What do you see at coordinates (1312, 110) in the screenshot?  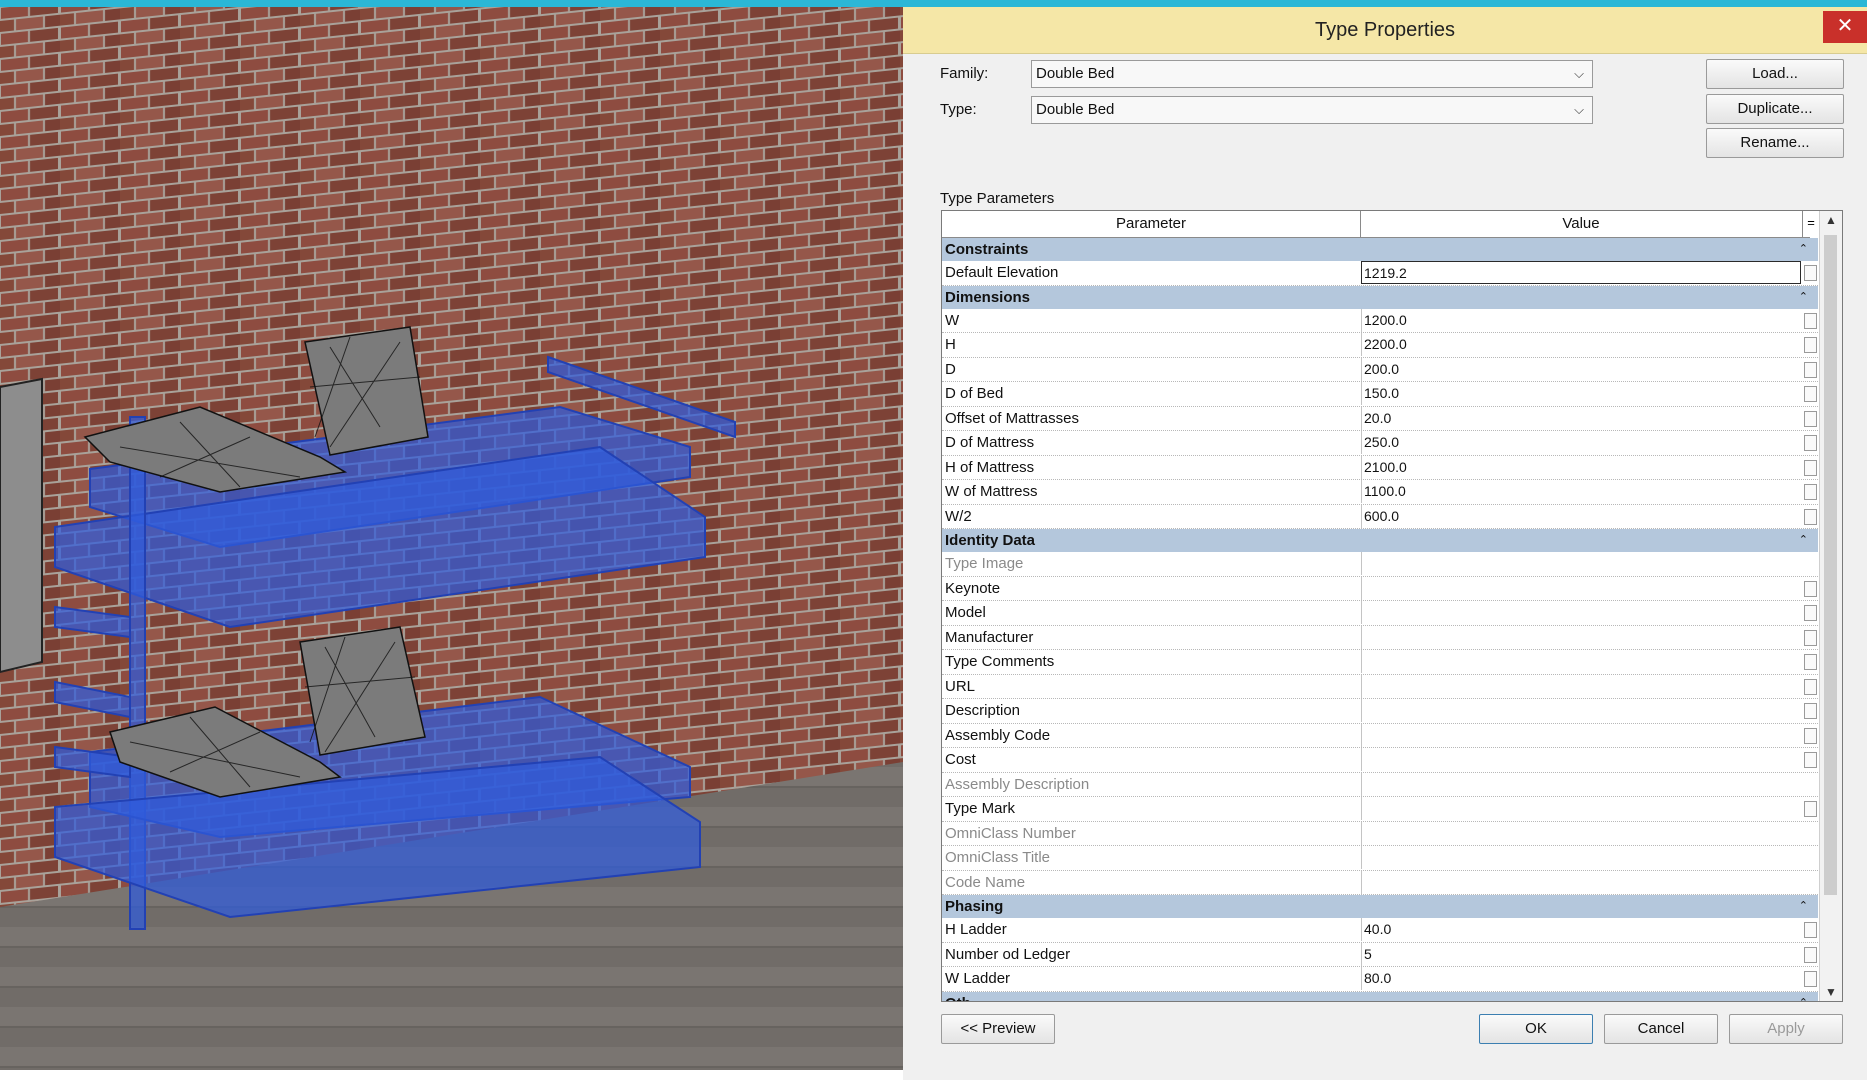 I see `type-dropdown: Double Bed ⌵` at bounding box center [1312, 110].